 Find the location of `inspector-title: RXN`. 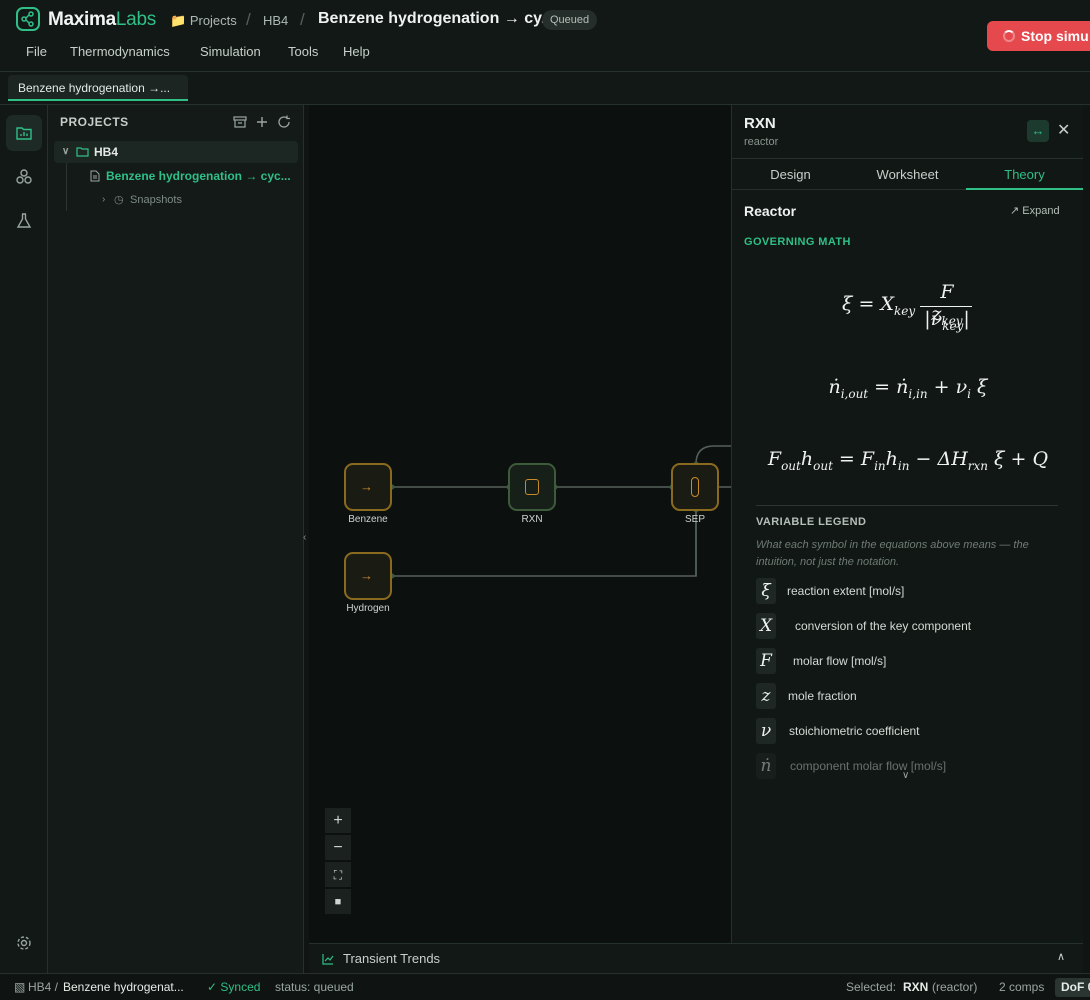

inspector-title: RXN is located at coordinates (760, 123).